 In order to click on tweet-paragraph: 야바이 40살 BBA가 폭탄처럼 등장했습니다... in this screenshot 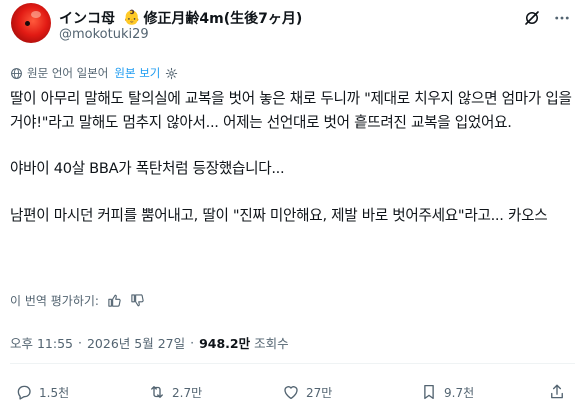, I will do `click(147, 168)`.